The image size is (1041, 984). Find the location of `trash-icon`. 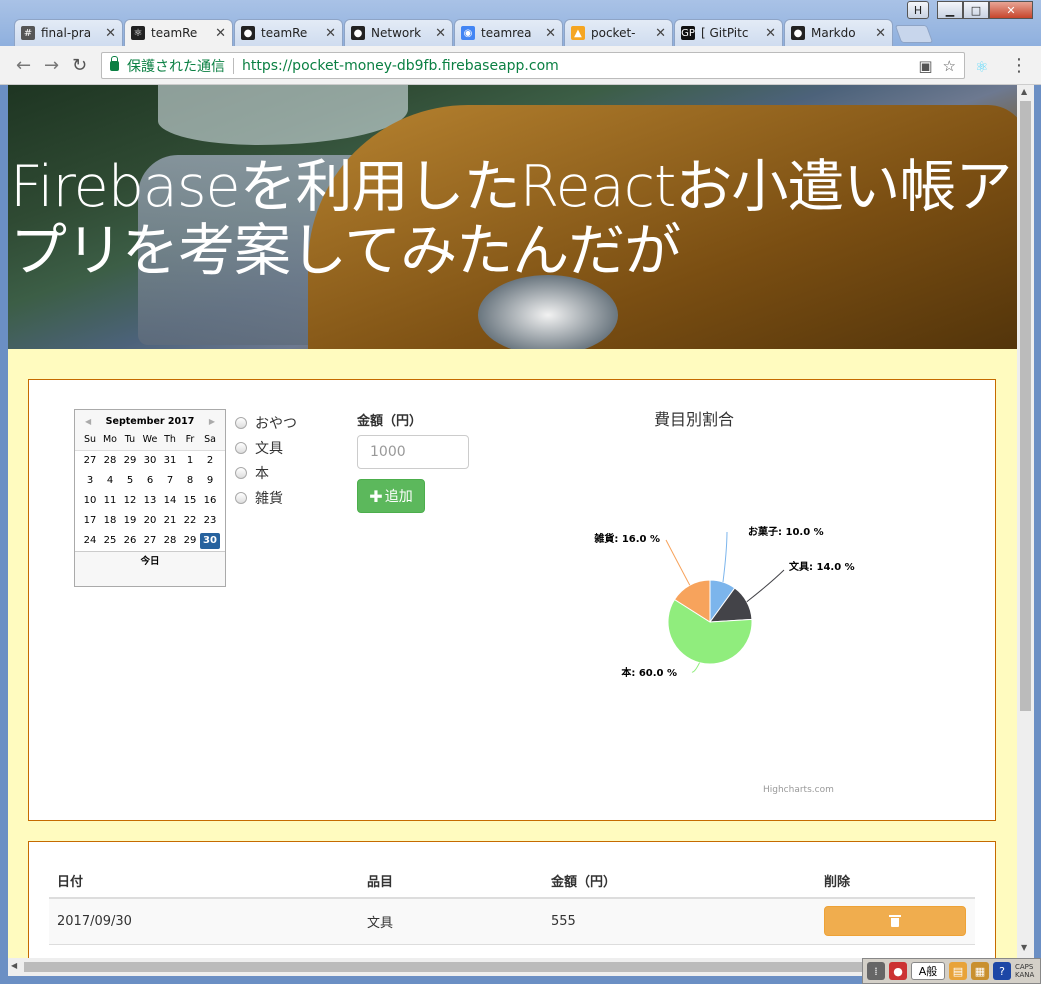

trash-icon is located at coordinates (895, 921).